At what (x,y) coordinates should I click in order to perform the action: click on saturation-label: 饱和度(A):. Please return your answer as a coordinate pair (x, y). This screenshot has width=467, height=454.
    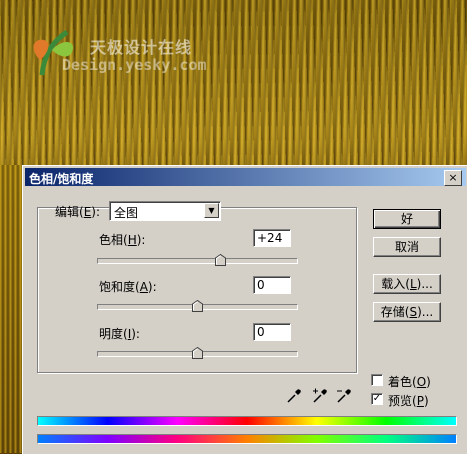
    Looking at the image, I should click on (128, 287).